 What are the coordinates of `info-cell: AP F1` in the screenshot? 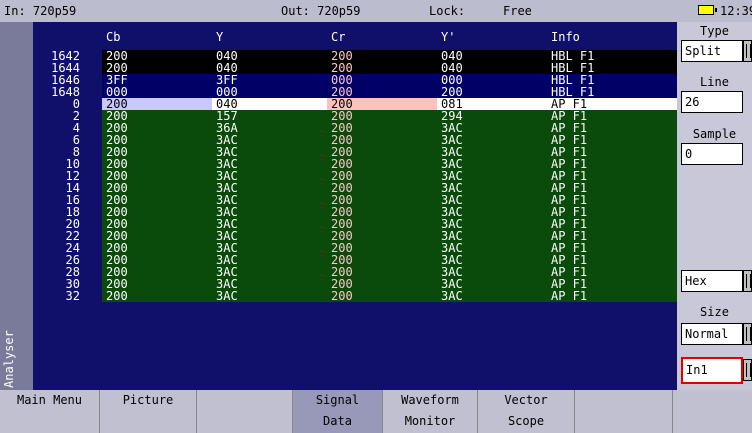 It's located at (569, 296).